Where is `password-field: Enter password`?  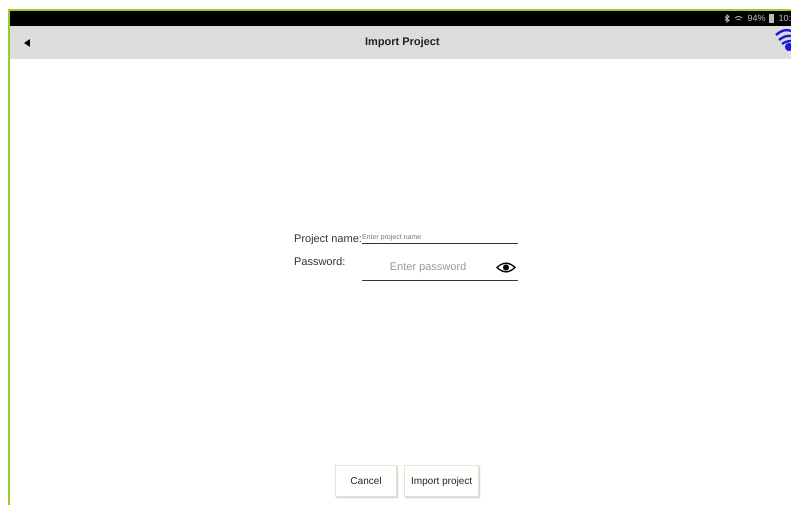 password-field: Enter password is located at coordinates (440, 267).